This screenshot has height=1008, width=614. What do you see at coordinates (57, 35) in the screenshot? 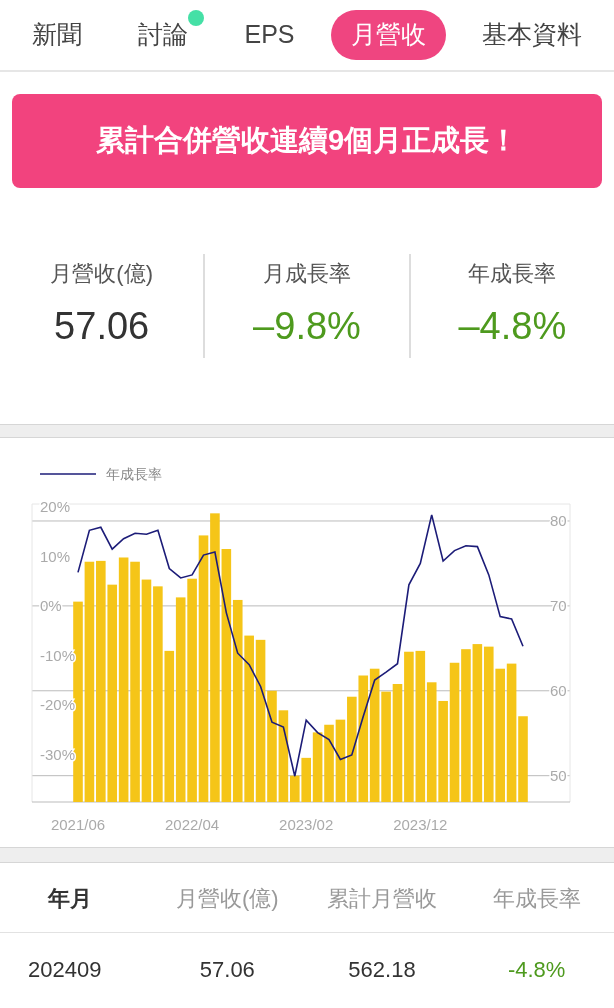
I see `tab: 新聞` at bounding box center [57, 35].